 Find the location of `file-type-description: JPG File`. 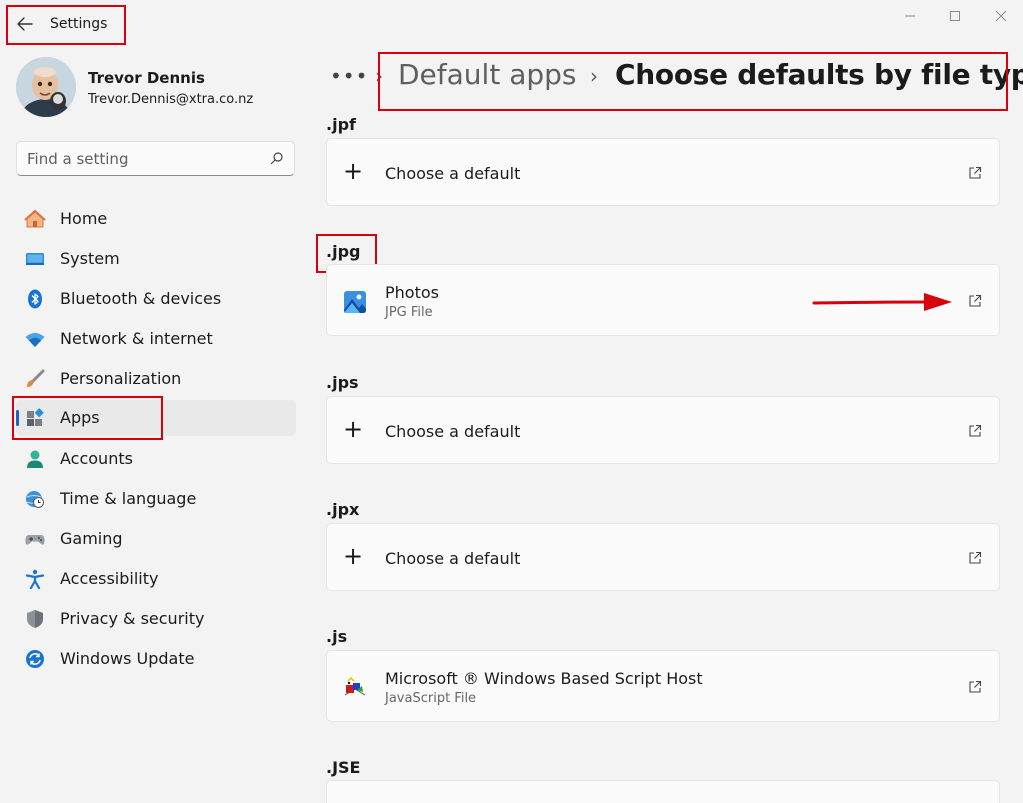

file-type-description: JPG File is located at coordinates (409, 312).